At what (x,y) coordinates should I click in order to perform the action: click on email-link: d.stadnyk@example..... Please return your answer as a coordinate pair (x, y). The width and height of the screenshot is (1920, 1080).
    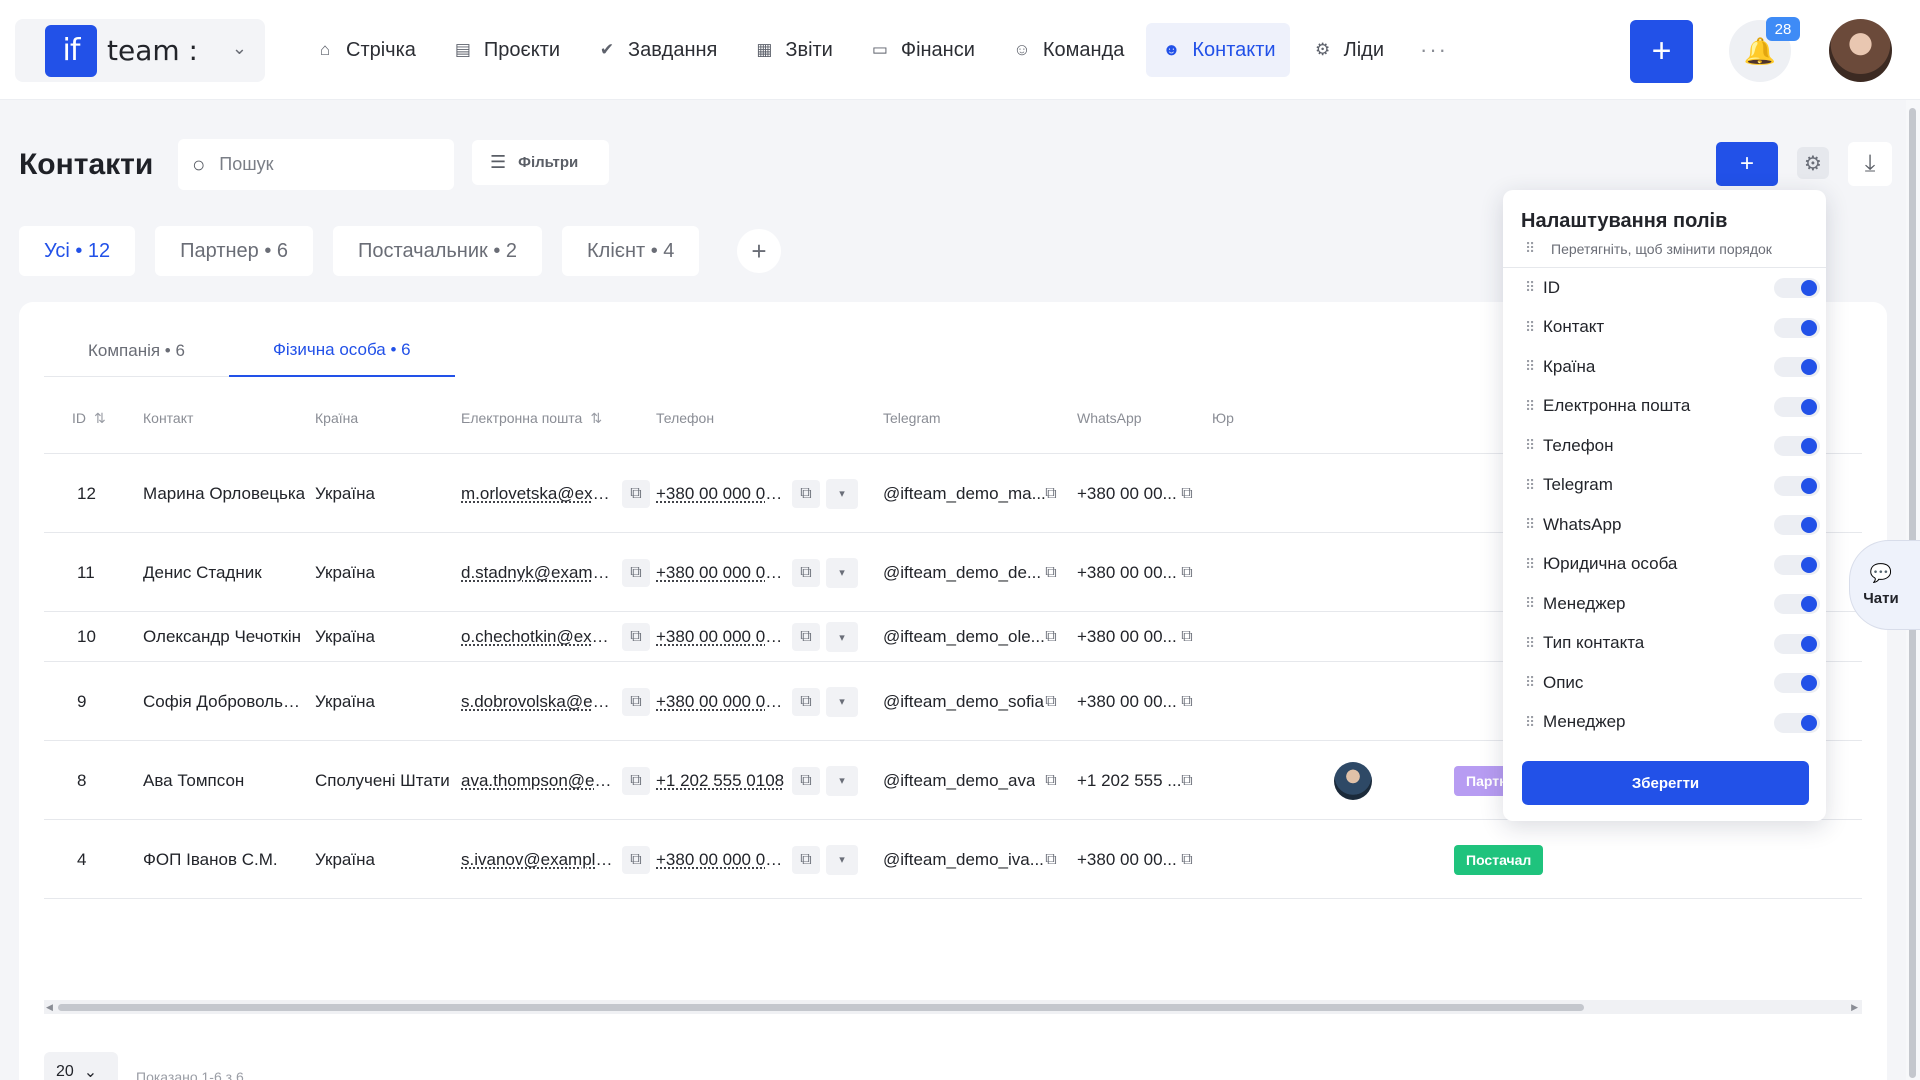
    Looking at the image, I should click on (538, 573).